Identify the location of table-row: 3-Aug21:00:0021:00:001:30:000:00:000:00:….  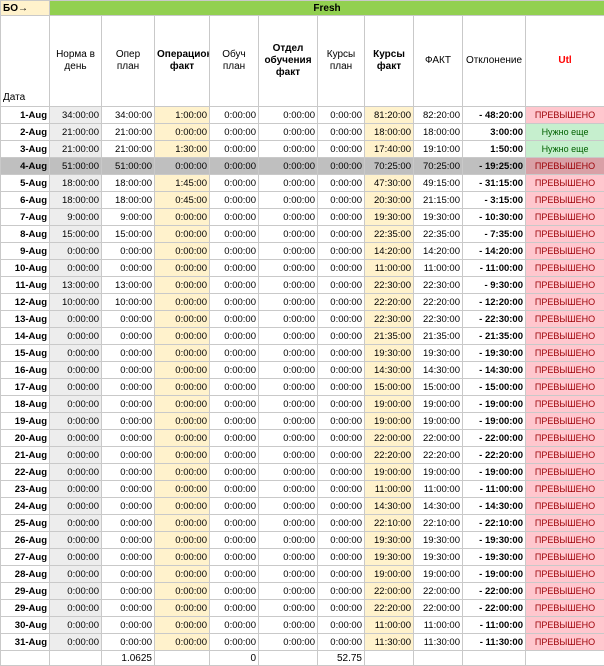
(302, 149).